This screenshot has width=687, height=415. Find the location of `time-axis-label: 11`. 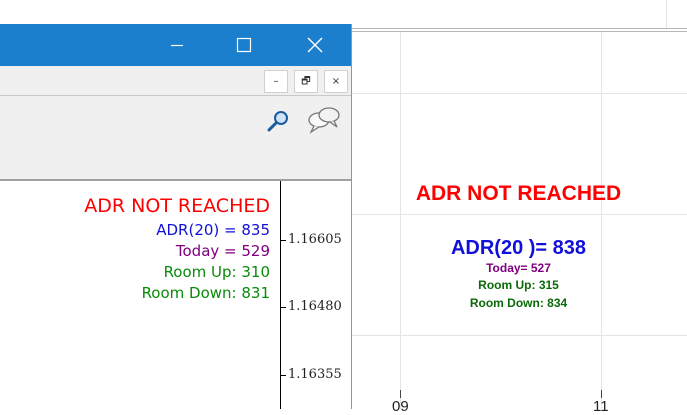

time-axis-label: 11 is located at coordinates (601, 406).